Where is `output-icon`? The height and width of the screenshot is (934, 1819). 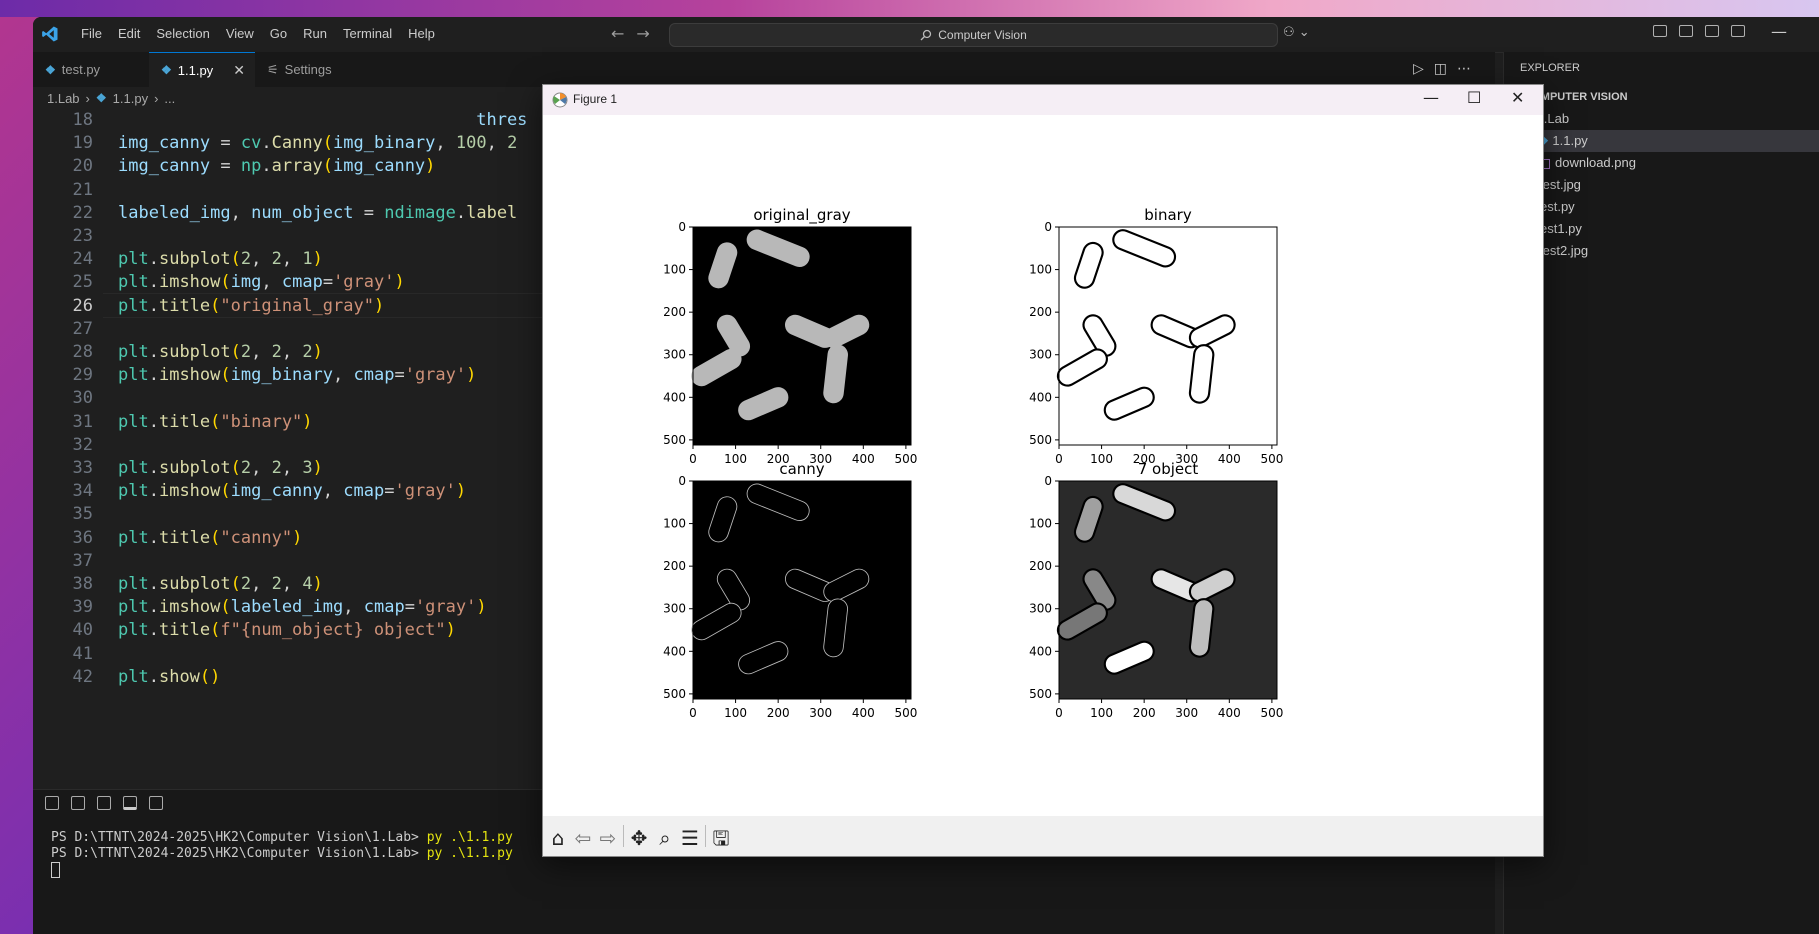 output-icon is located at coordinates (78, 803).